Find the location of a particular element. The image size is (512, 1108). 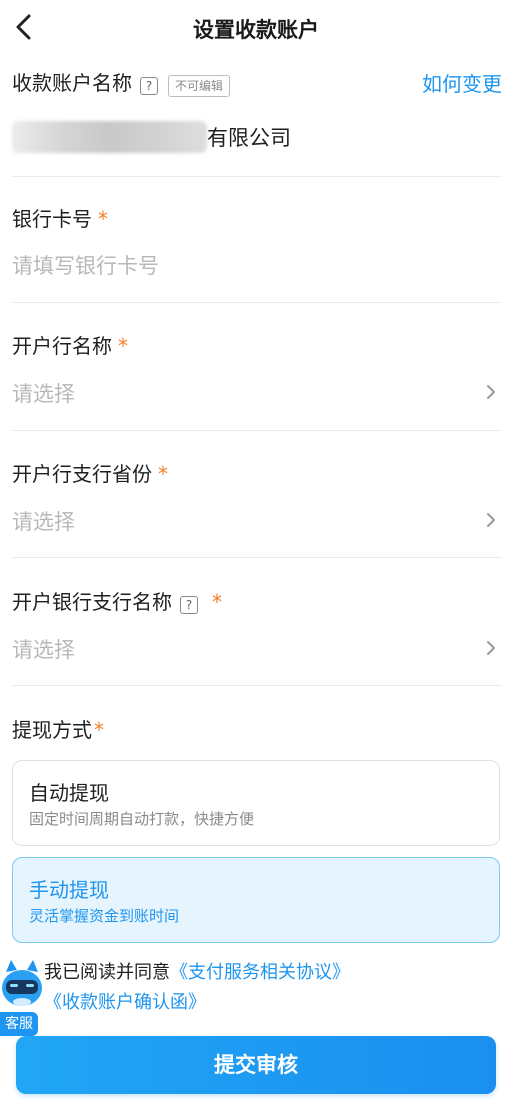

option-desc: 灵活掌握资金到账时间 is located at coordinates (104, 916).